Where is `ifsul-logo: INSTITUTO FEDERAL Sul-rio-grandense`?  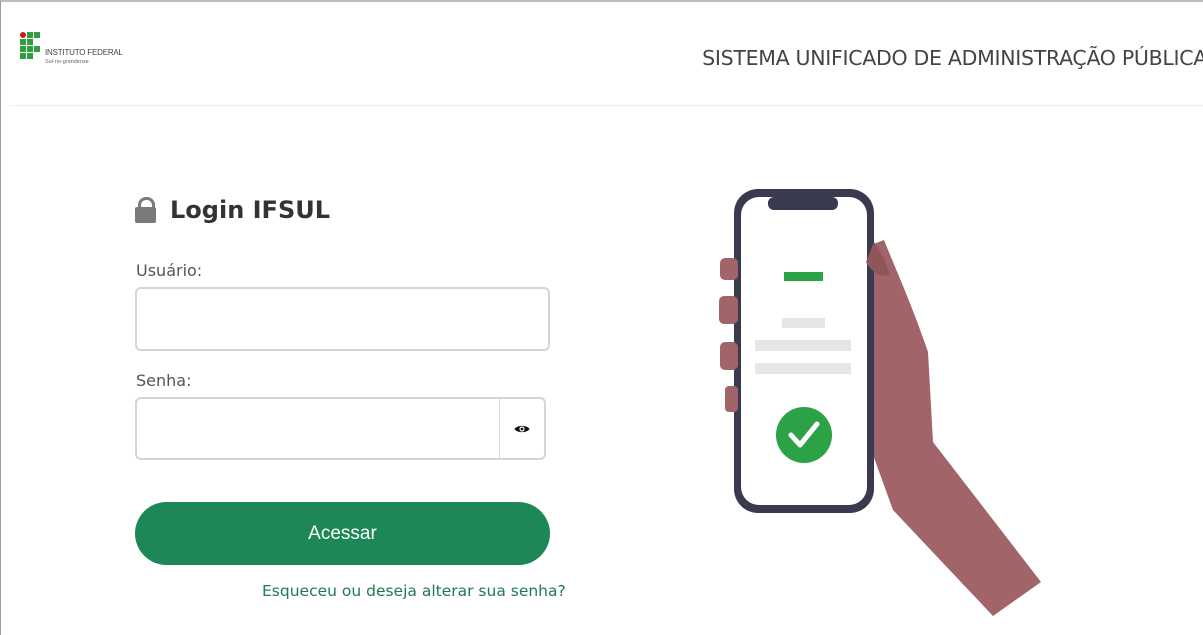 ifsul-logo: INSTITUTO FEDERAL Sul-rio-grandense is located at coordinates (90, 52).